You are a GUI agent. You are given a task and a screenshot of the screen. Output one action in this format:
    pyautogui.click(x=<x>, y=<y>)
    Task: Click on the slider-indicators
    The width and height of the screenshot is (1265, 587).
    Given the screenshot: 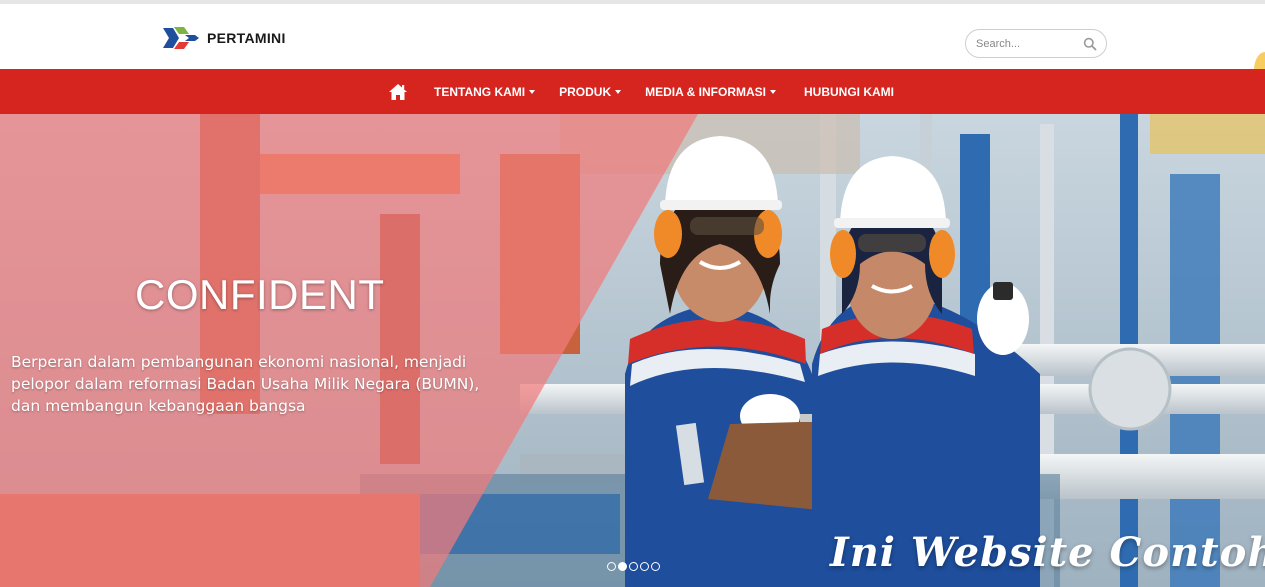 What is the action you would take?
    pyautogui.click(x=633, y=566)
    